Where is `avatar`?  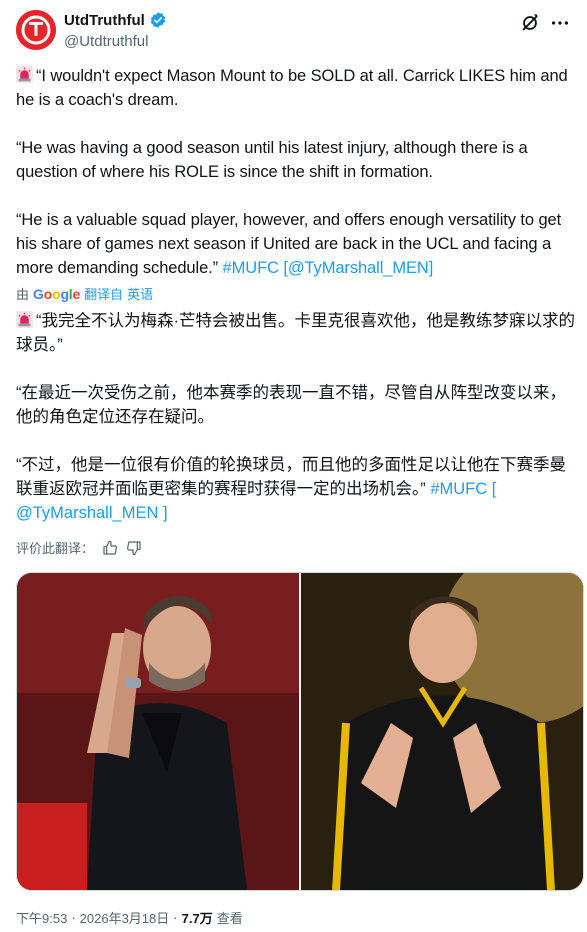 avatar is located at coordinates (36, 30).